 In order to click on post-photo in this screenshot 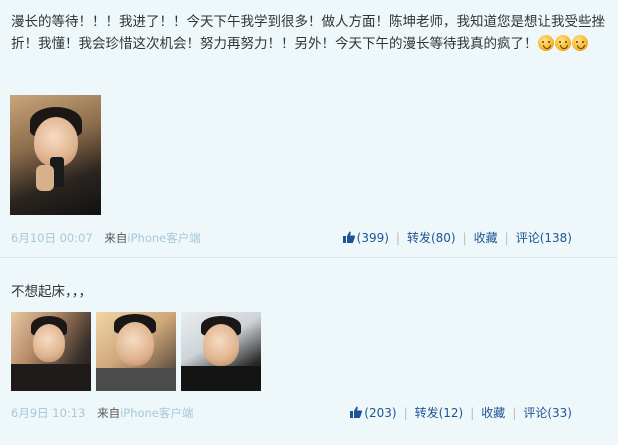, I will do `click(55, 155)`.